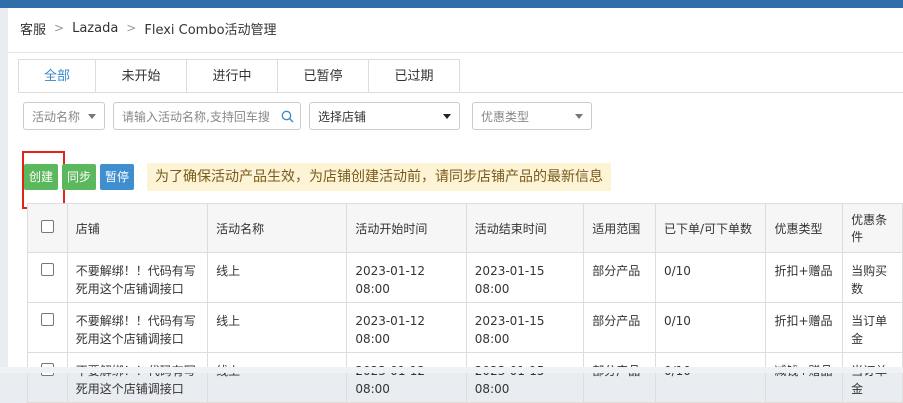  Describe the element at coordinates (117, 177) in the screenshot. I see `pause-button: 暂停` at that location.